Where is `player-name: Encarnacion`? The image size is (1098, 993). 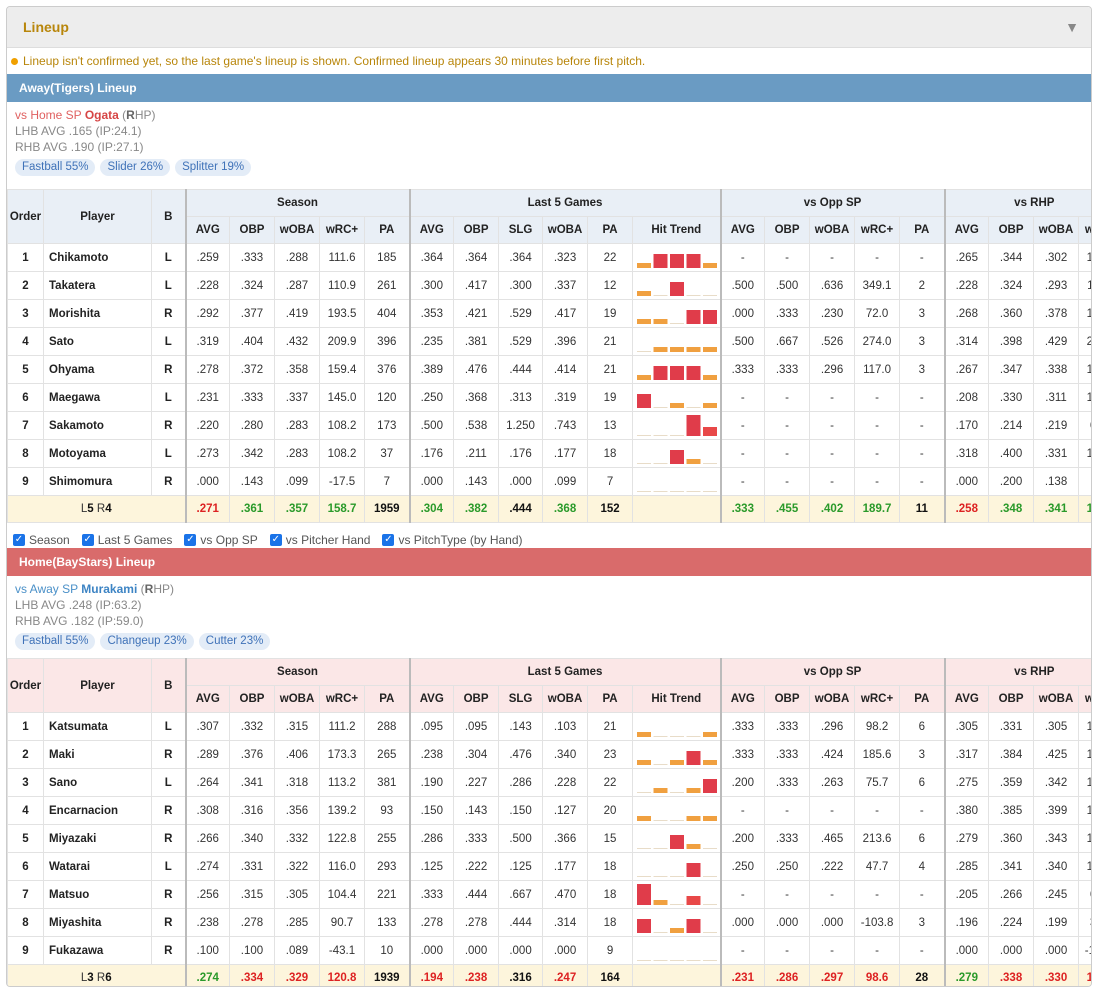 player-name: Encarnacion is located at coordinates (97, 810).